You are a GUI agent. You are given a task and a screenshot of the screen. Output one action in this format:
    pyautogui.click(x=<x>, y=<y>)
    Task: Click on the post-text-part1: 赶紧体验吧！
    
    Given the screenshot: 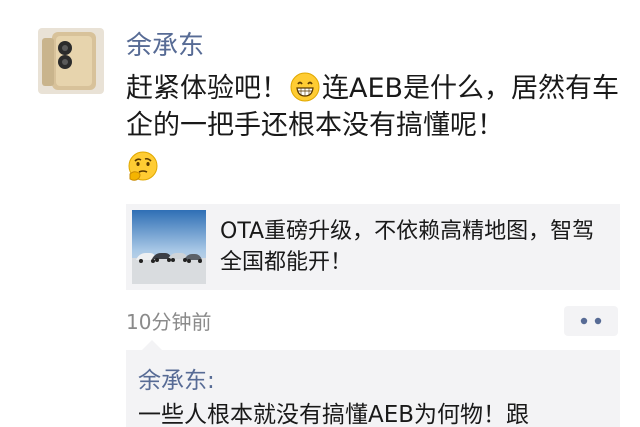 What is the action you would take?
    pyautogui.click(x=207, y=88)
    